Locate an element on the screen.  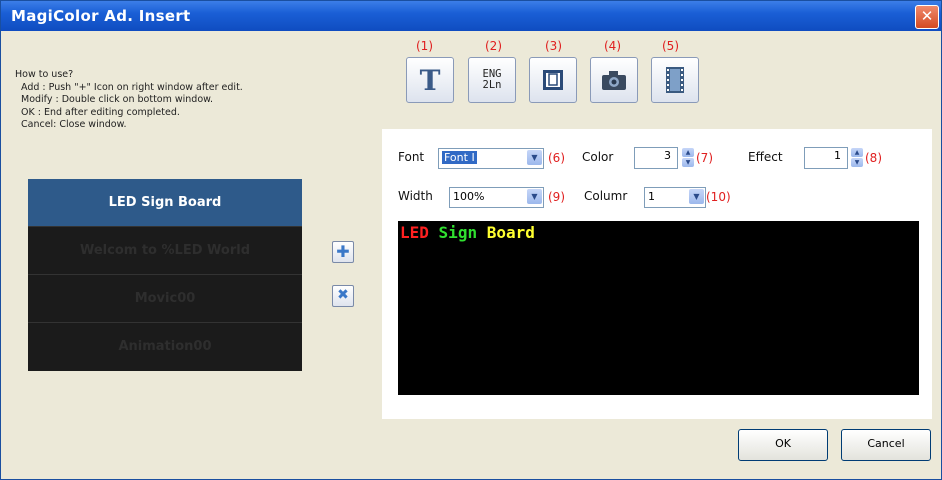
eng-2line-tool-button: ENG 2Ln is located at coordinates (492, 80).